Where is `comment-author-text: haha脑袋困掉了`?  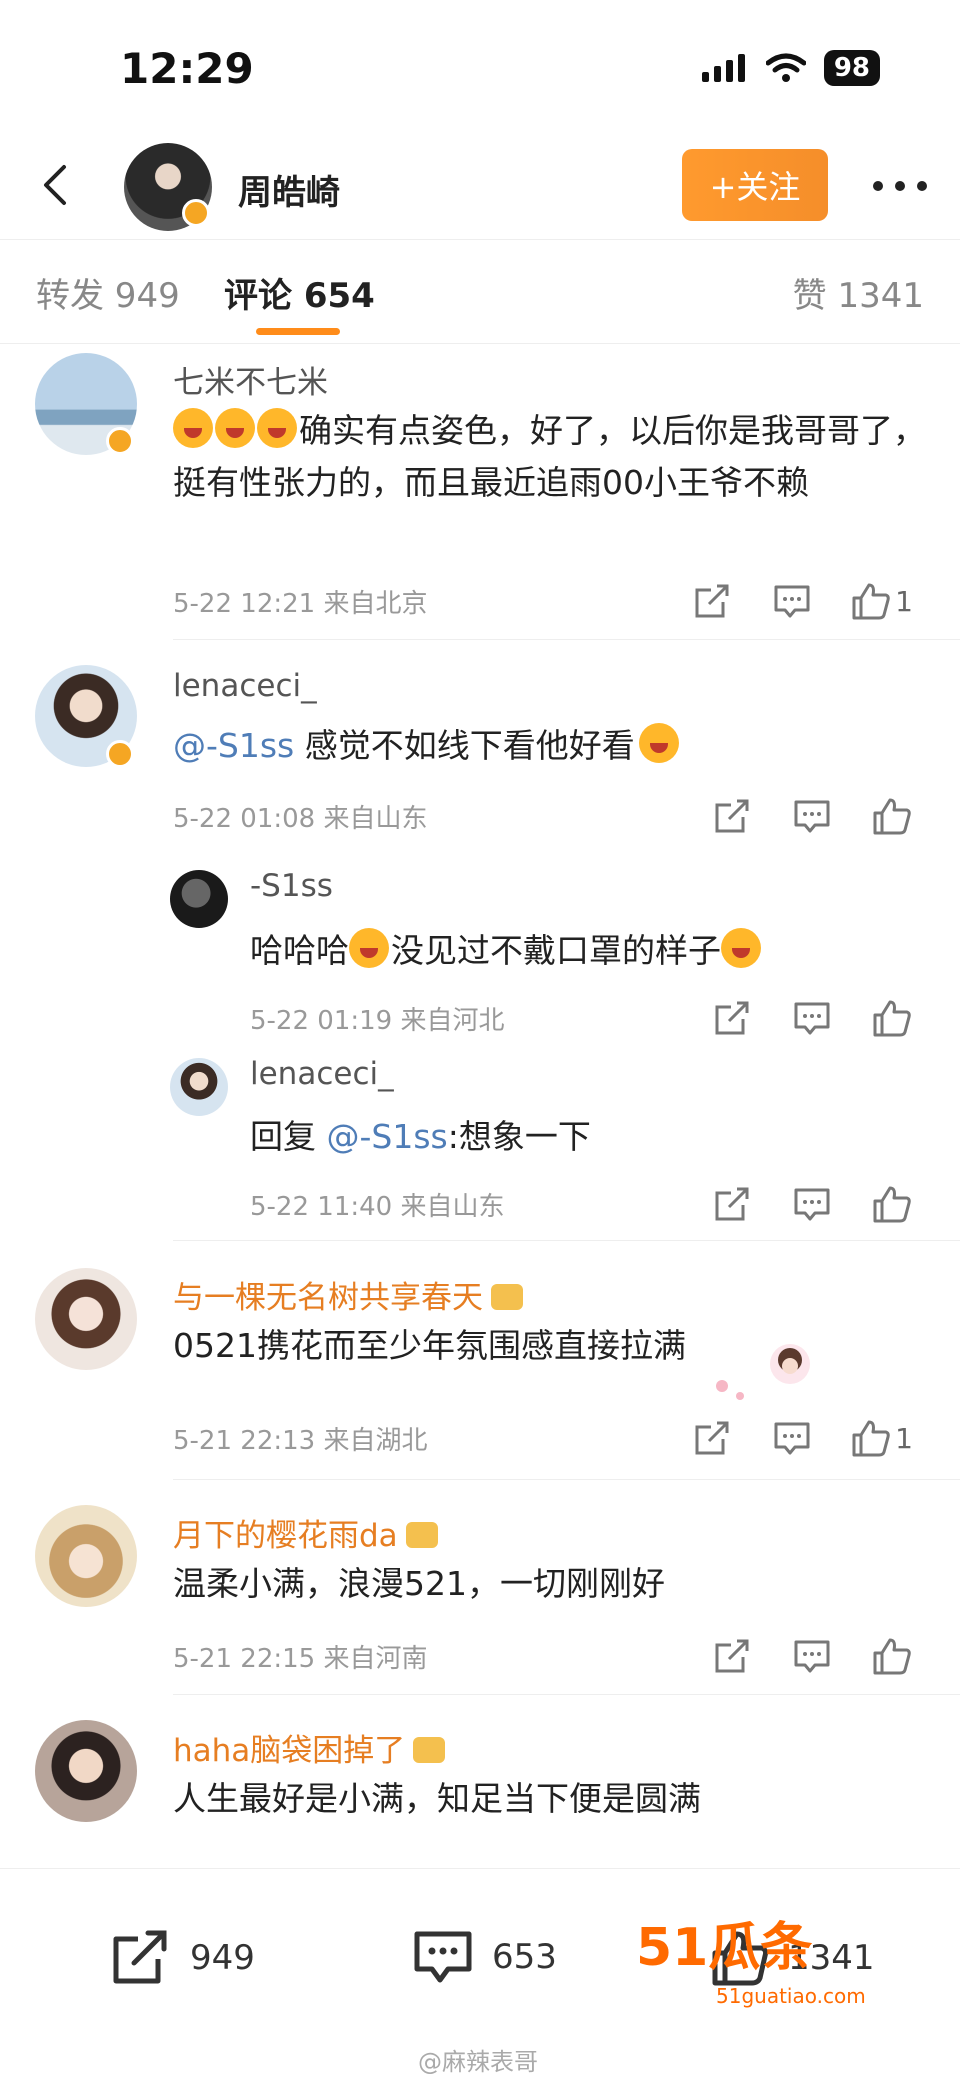 comment-author-text: haha脑袋困掉了 is located at coordinates (289, 1751).